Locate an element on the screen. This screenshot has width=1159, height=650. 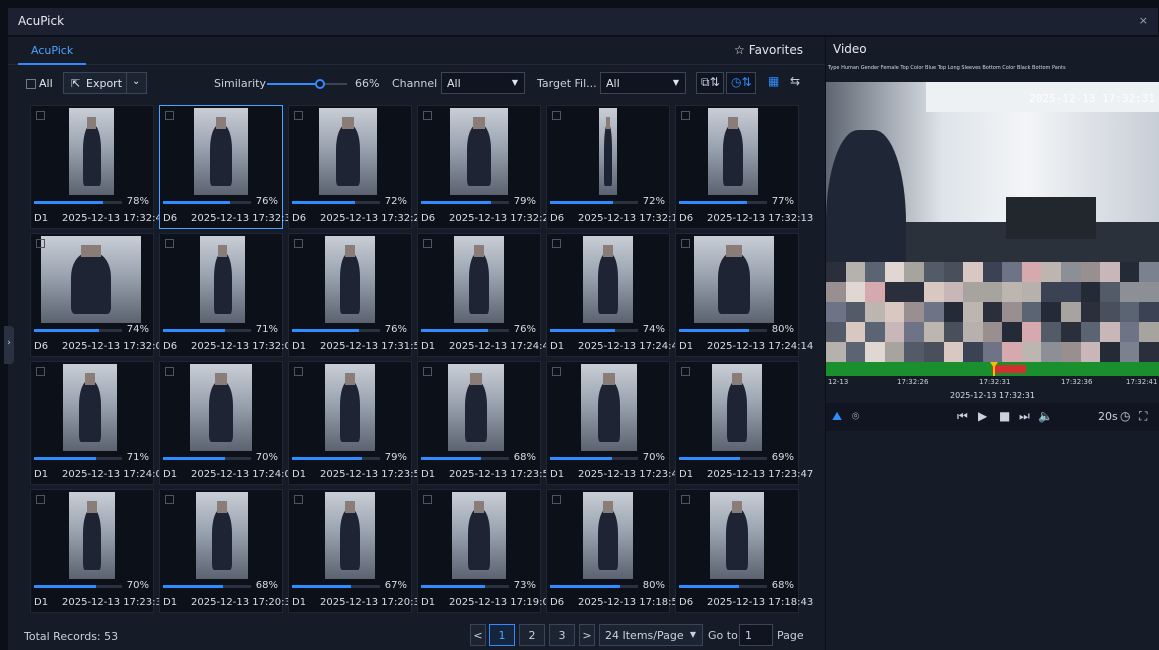
export-button: ⇱ Export ⌄ is located at coordinates (105, 83).